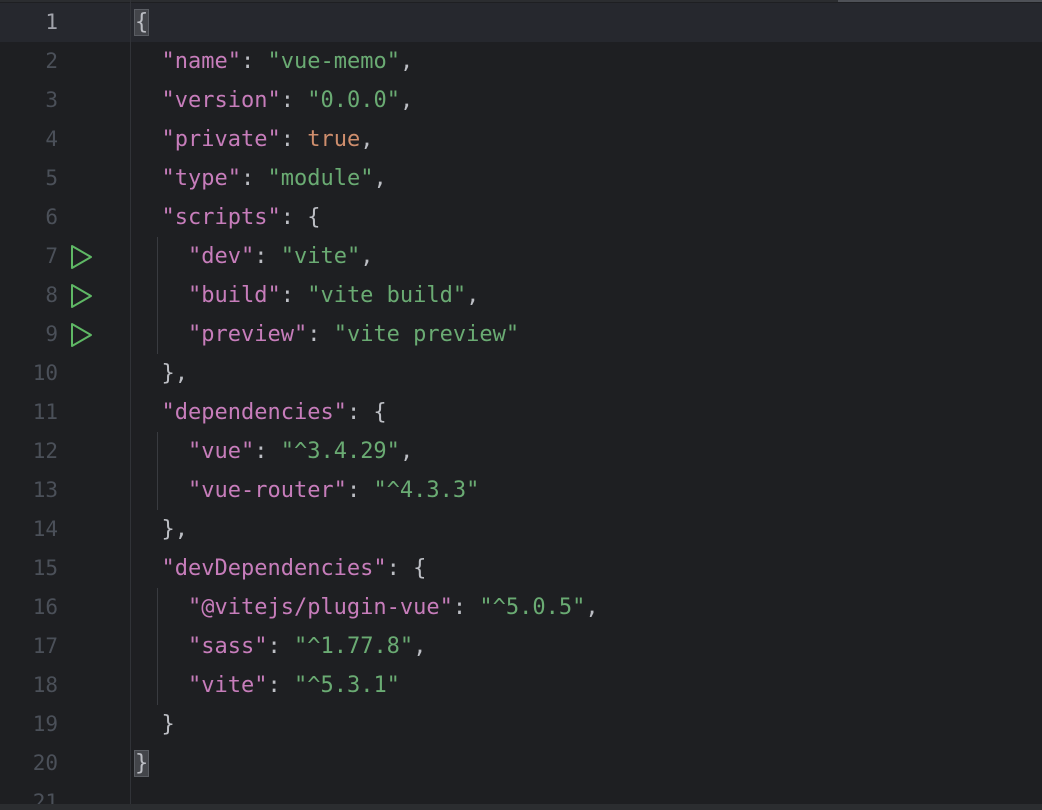  What do you see at coordinates (340, 451) in the screenshot?
I see `code-token: "^3.4.29"` at bounding box center [340, 451].